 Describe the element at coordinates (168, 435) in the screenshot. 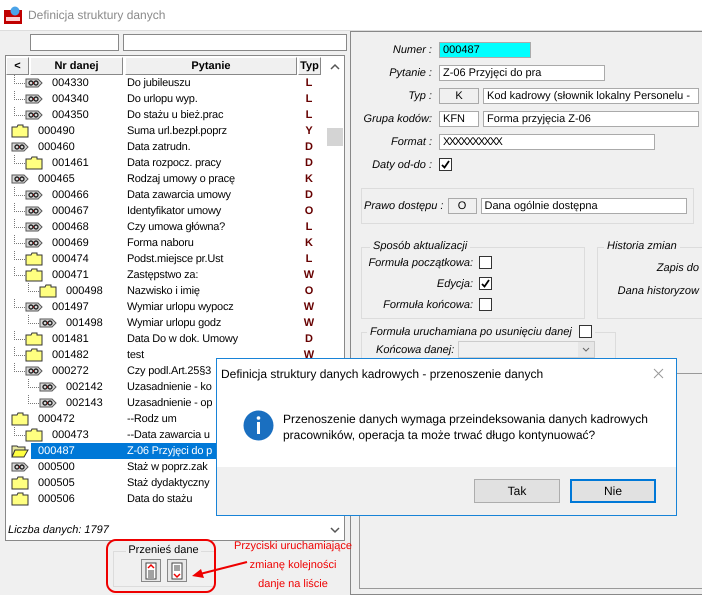

I see `question-text: --Data zawarcia u` at that location.